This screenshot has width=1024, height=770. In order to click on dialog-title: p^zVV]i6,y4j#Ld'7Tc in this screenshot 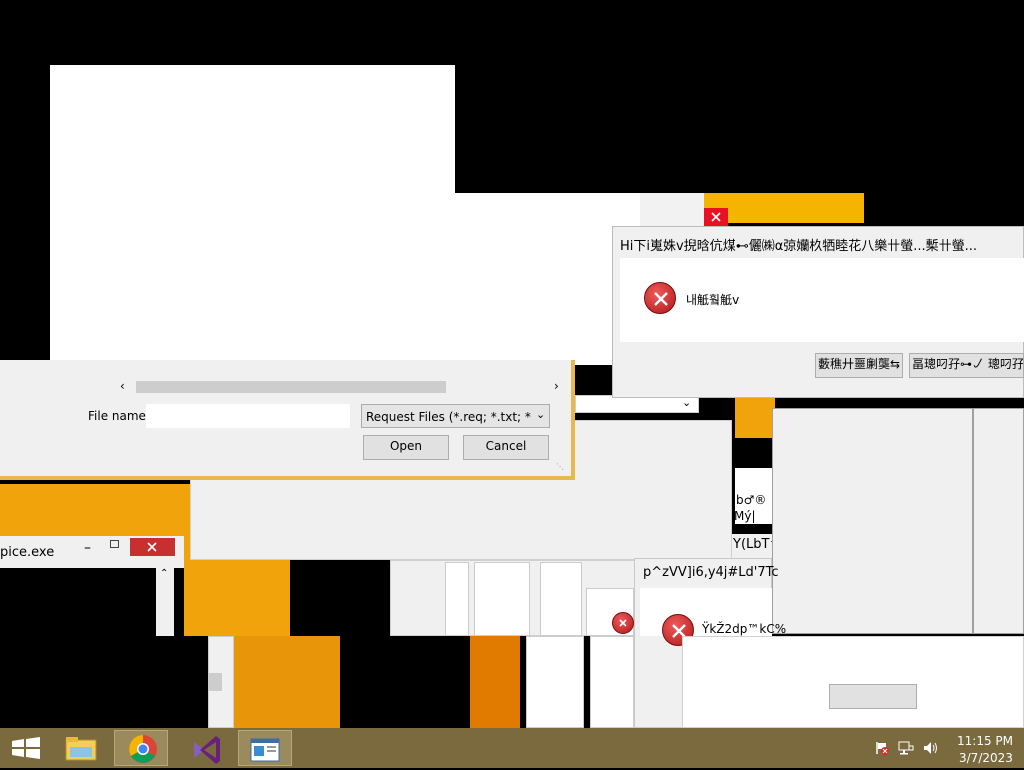, I will do `click(711, 572)`.